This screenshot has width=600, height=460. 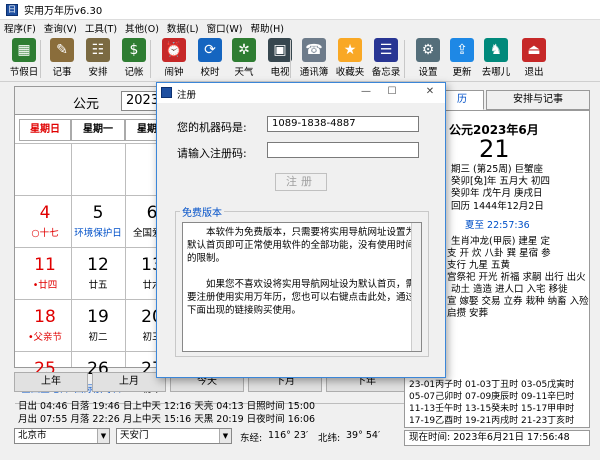 What do you see at coordinates (86, 104) in the screenshot?
I see `era-label: 公元` at bounding box center [86, 104].